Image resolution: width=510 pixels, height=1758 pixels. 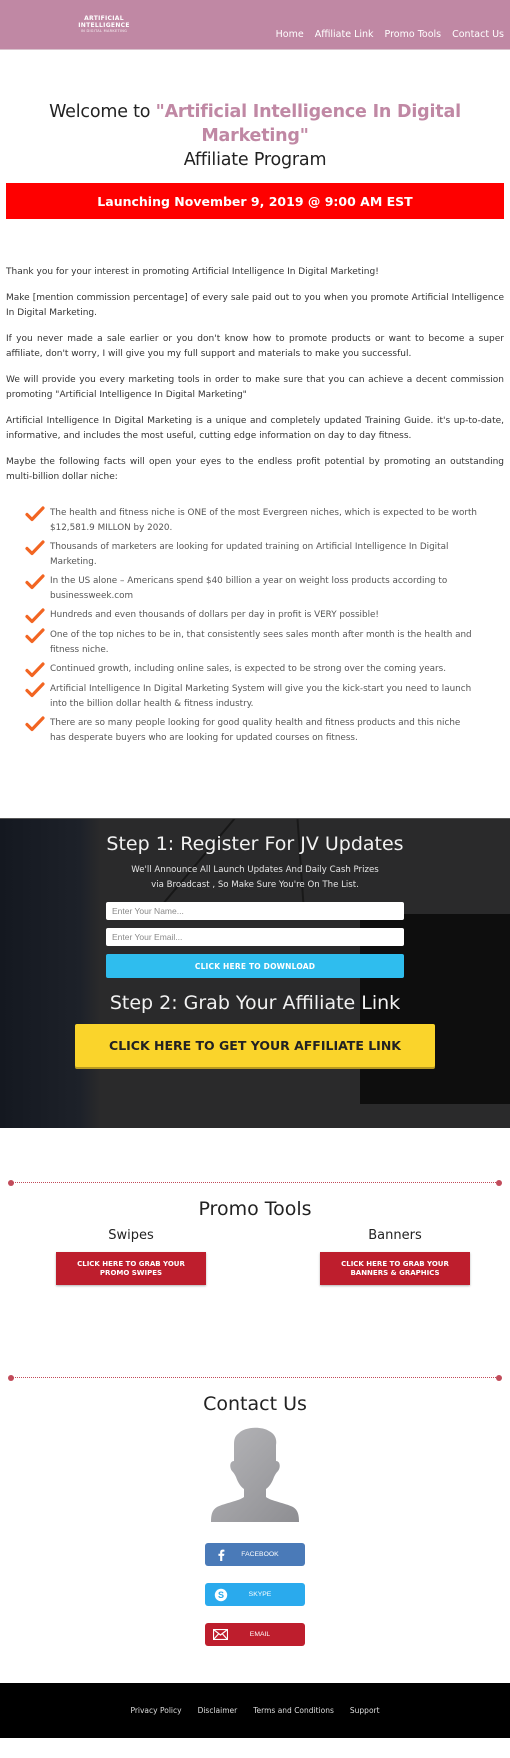 I want to click on email-button: EMAIL, so click(x=255, y=1634).